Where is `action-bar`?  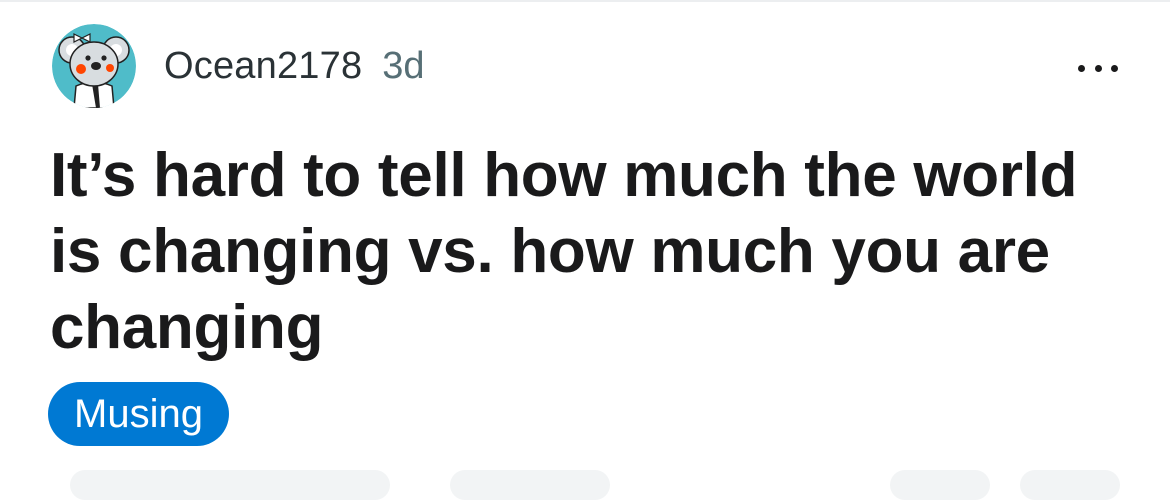
action-bar is located at coordinates (585, 485).